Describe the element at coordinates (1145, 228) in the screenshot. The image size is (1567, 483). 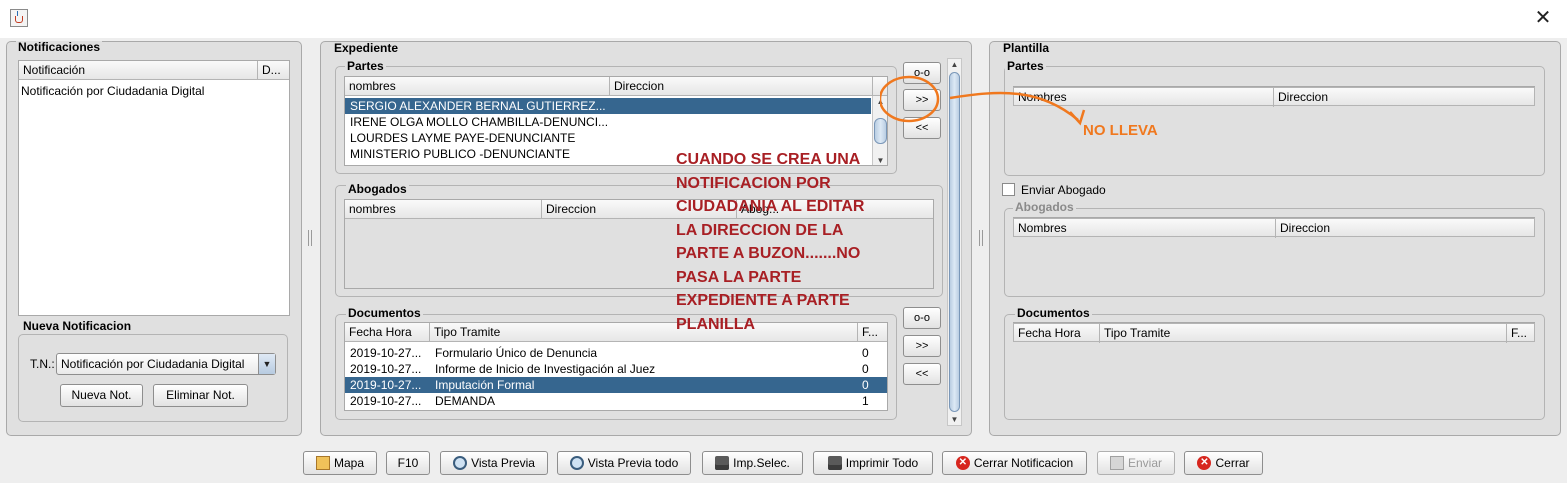
I see `column-header: Nombres` at that location.